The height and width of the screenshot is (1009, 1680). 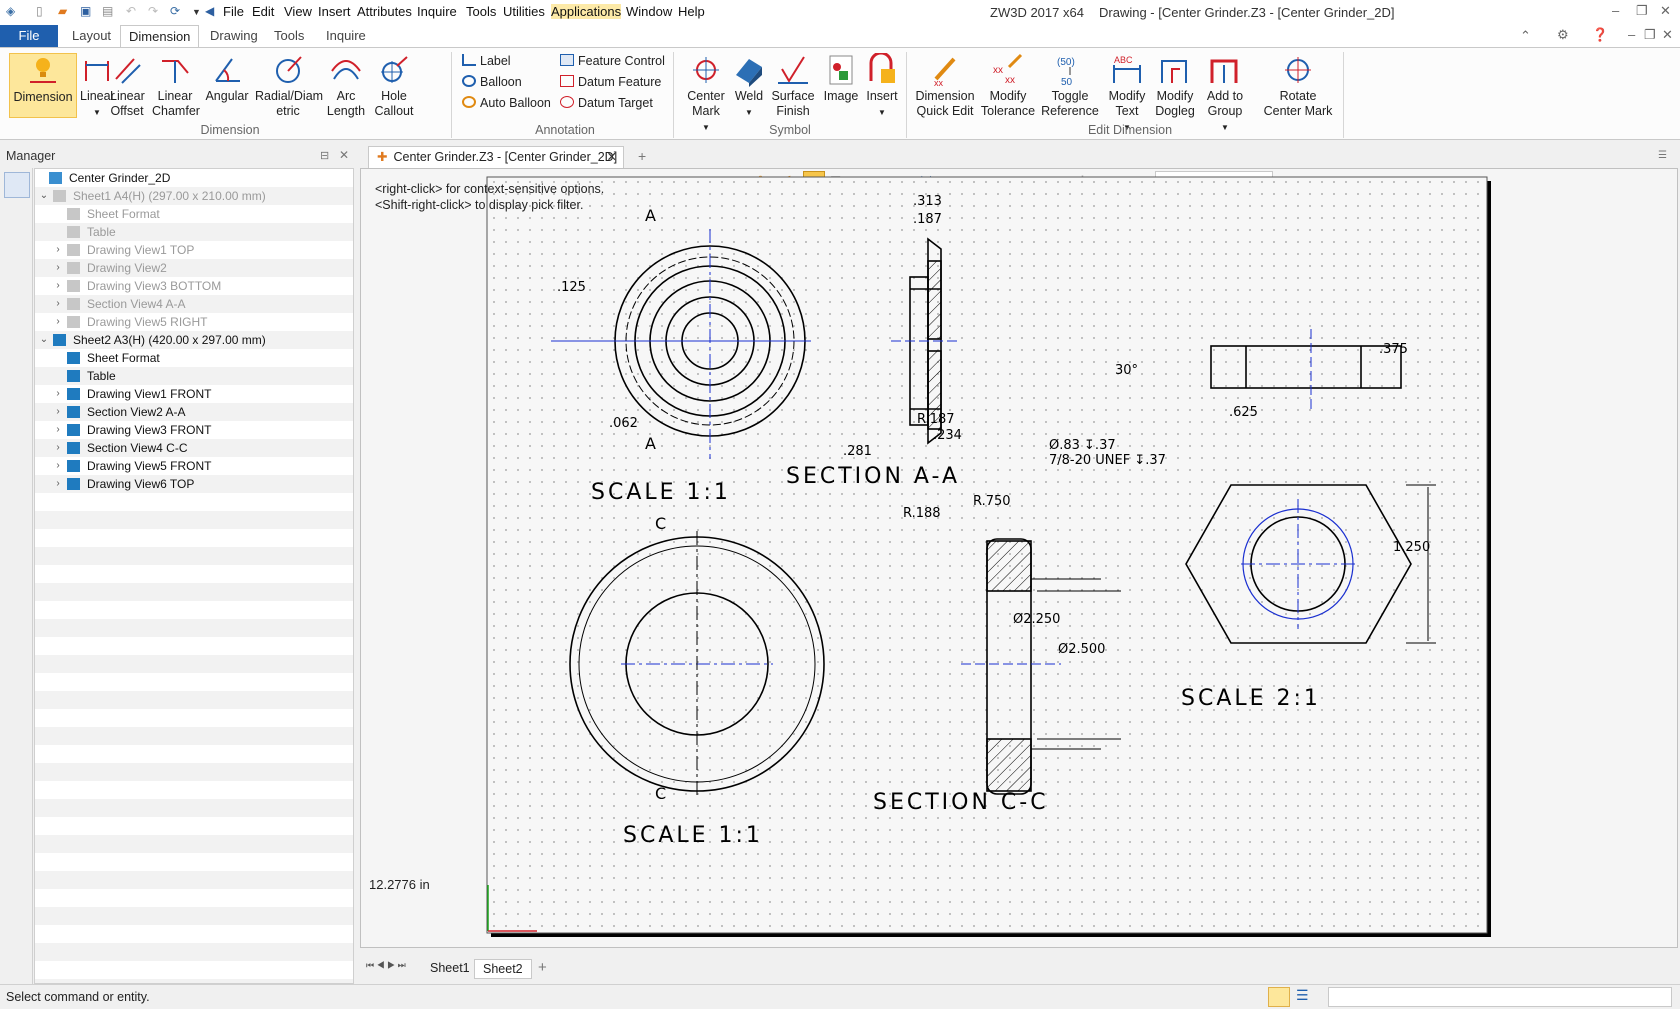 I want to click on menu-attributes: Attributes, so click(x=384, y=11).